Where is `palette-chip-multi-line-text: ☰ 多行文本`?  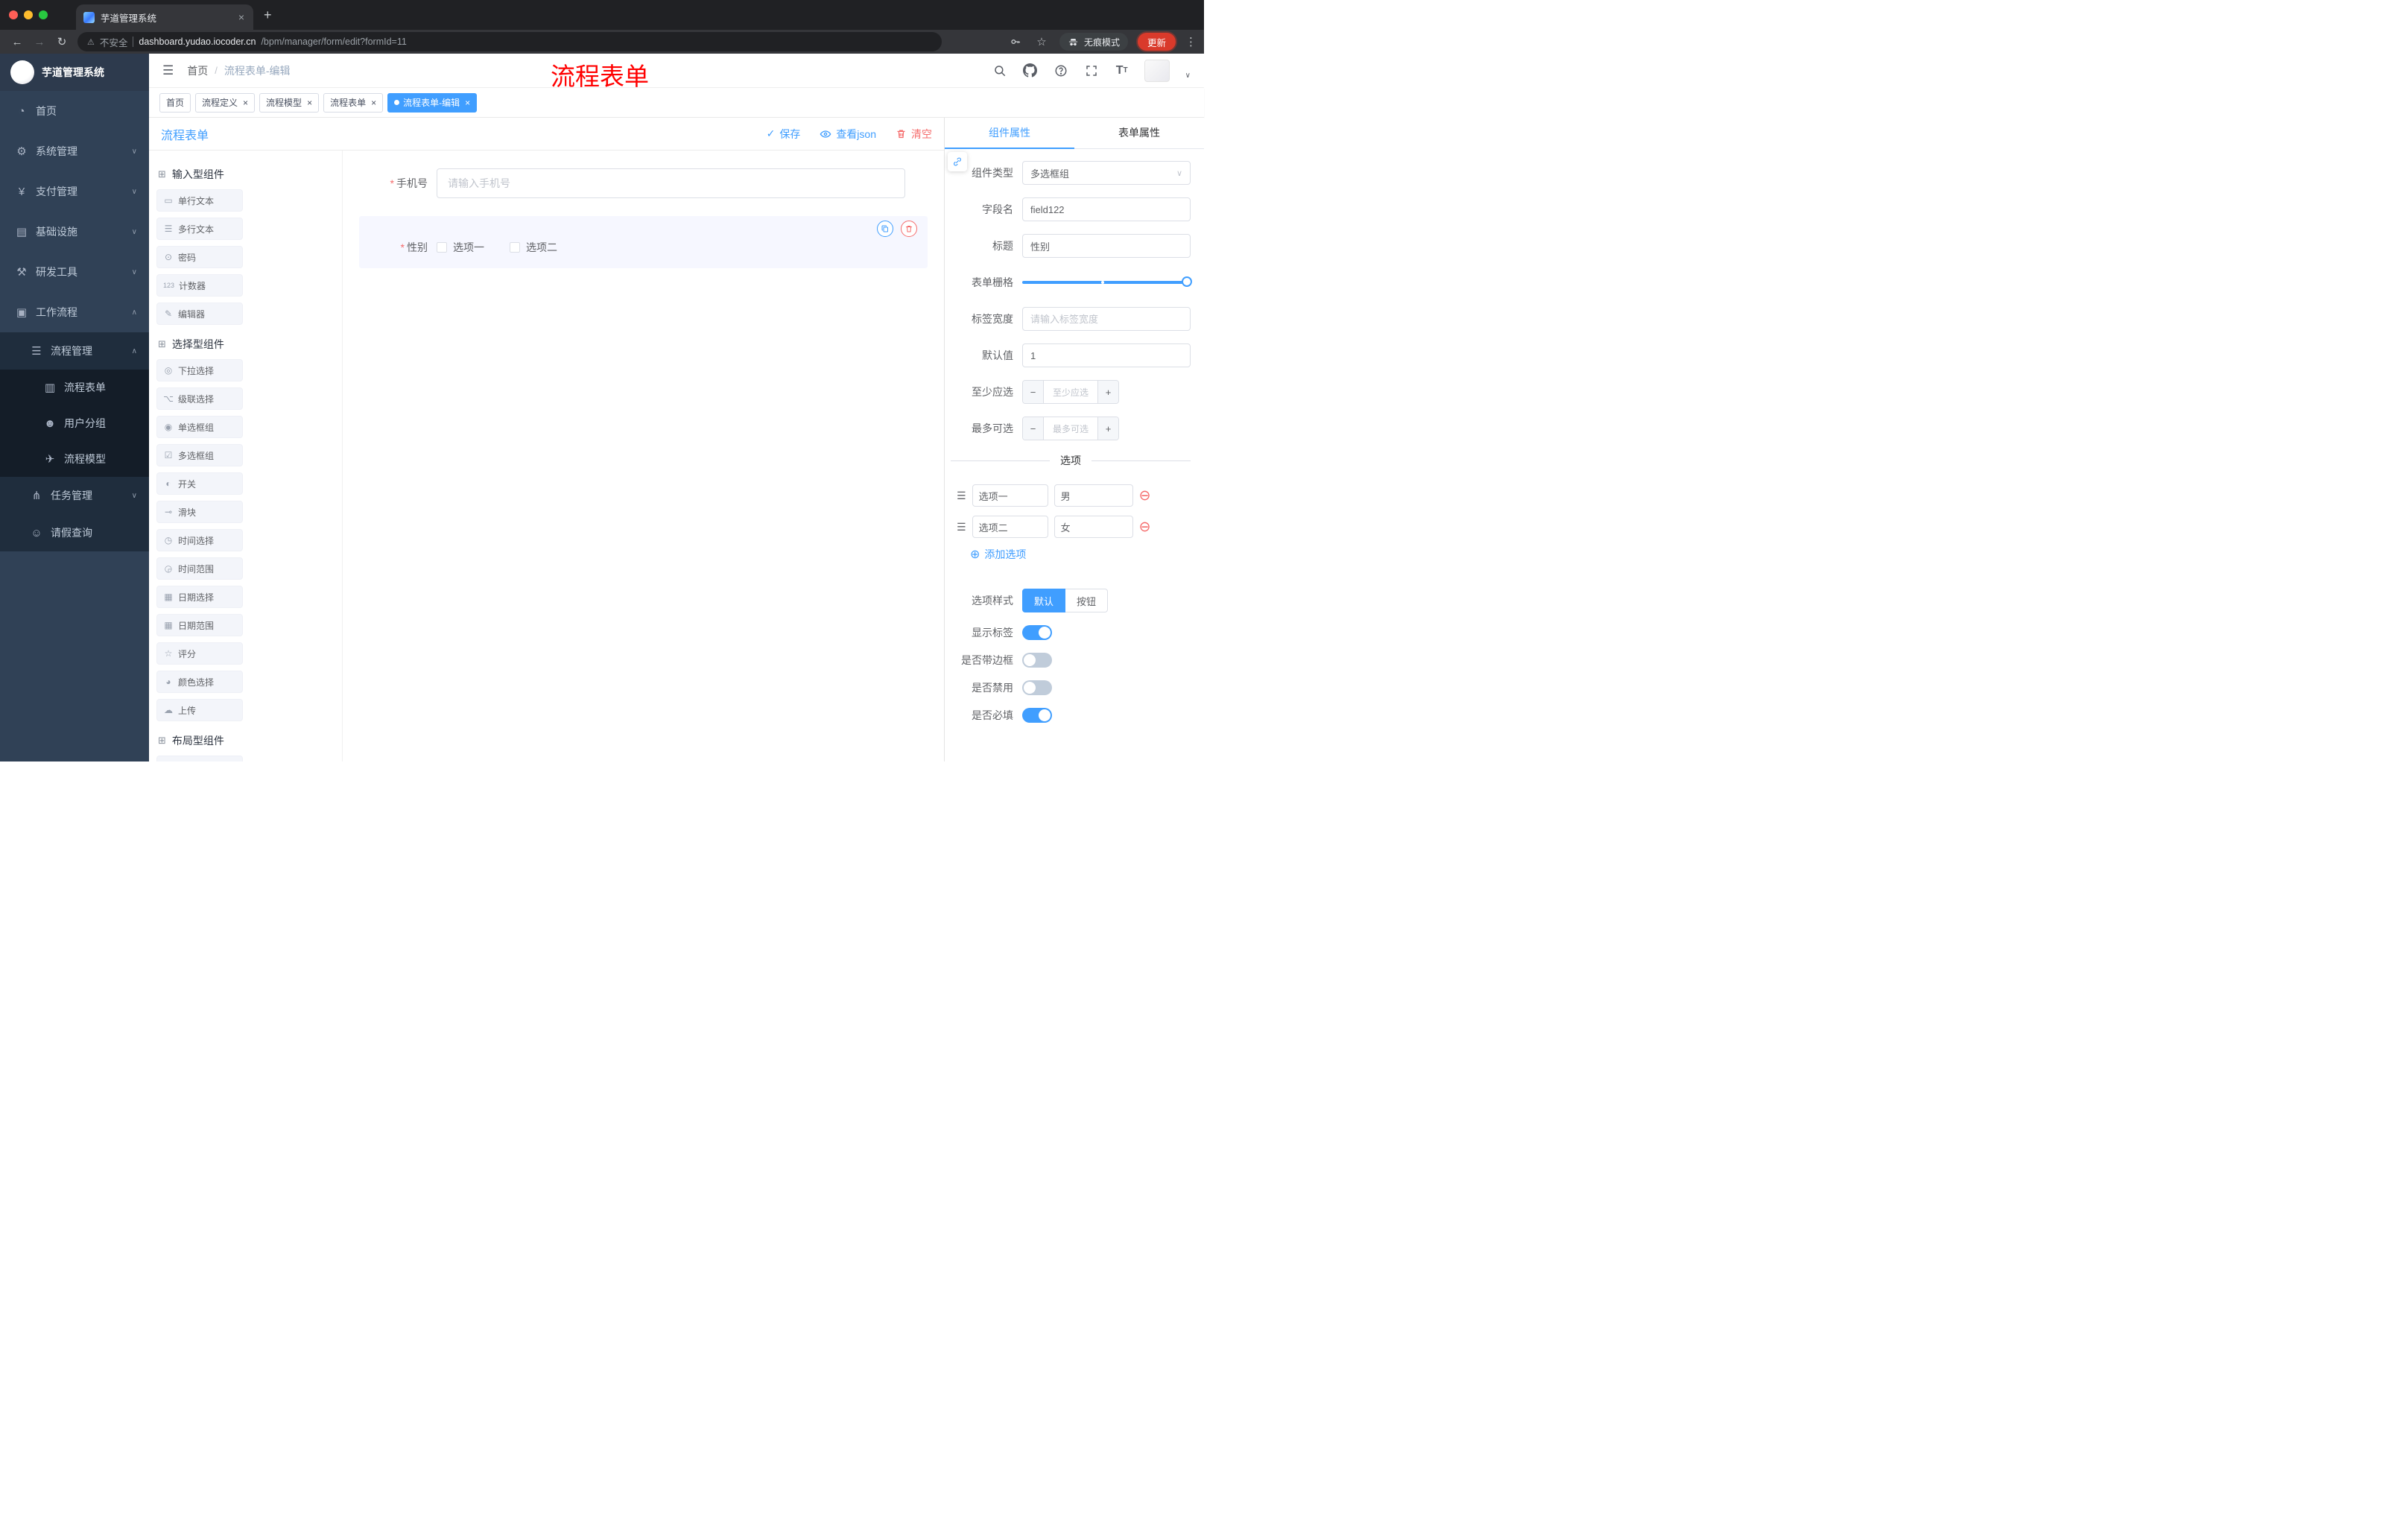 palette-chip-multi-line-text: ☰ 多行文本 is located at coordinates (199, 229).